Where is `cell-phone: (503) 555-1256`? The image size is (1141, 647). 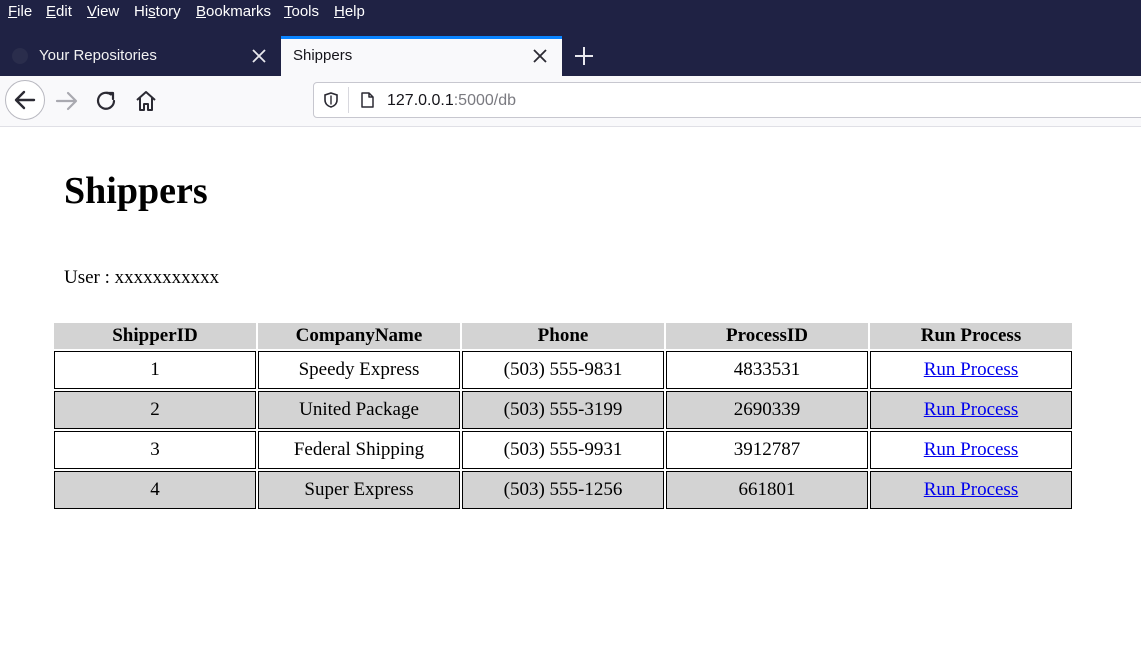 cell-phone: (503) 555-1256 is located at coordinates (563, 490).